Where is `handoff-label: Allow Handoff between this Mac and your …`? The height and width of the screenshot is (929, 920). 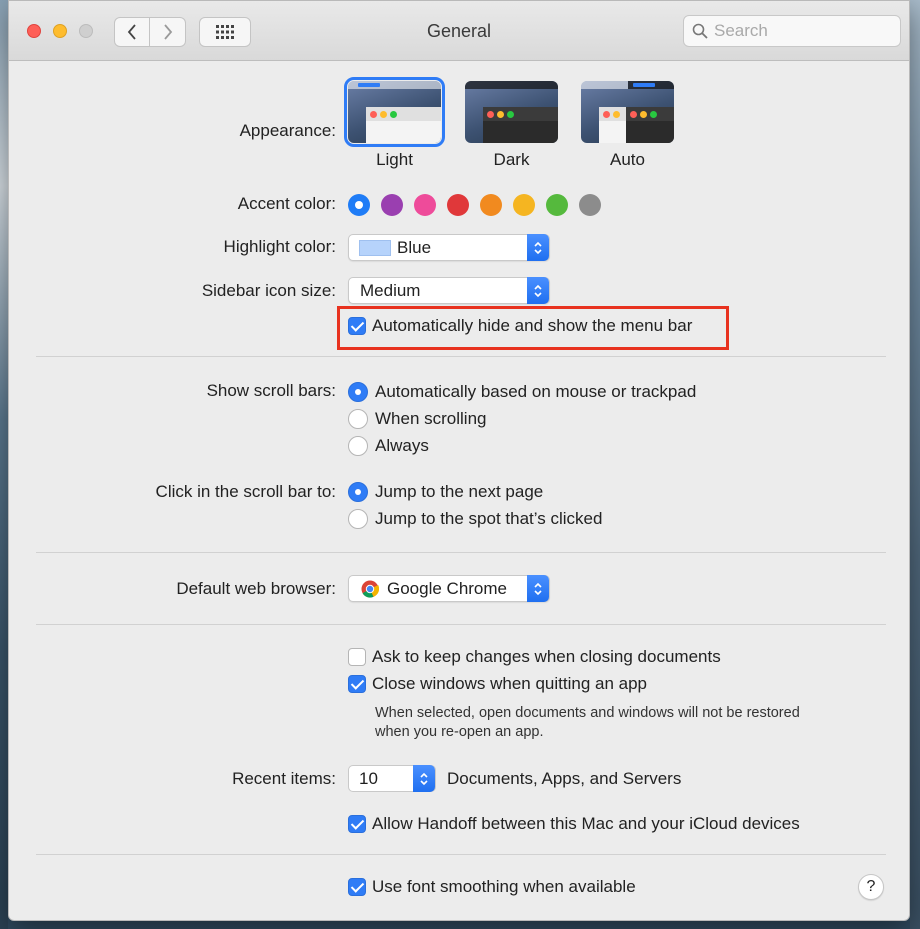
handoff-label: Allow Handoff between this Mac and your … is located at coordinates (586, 824).